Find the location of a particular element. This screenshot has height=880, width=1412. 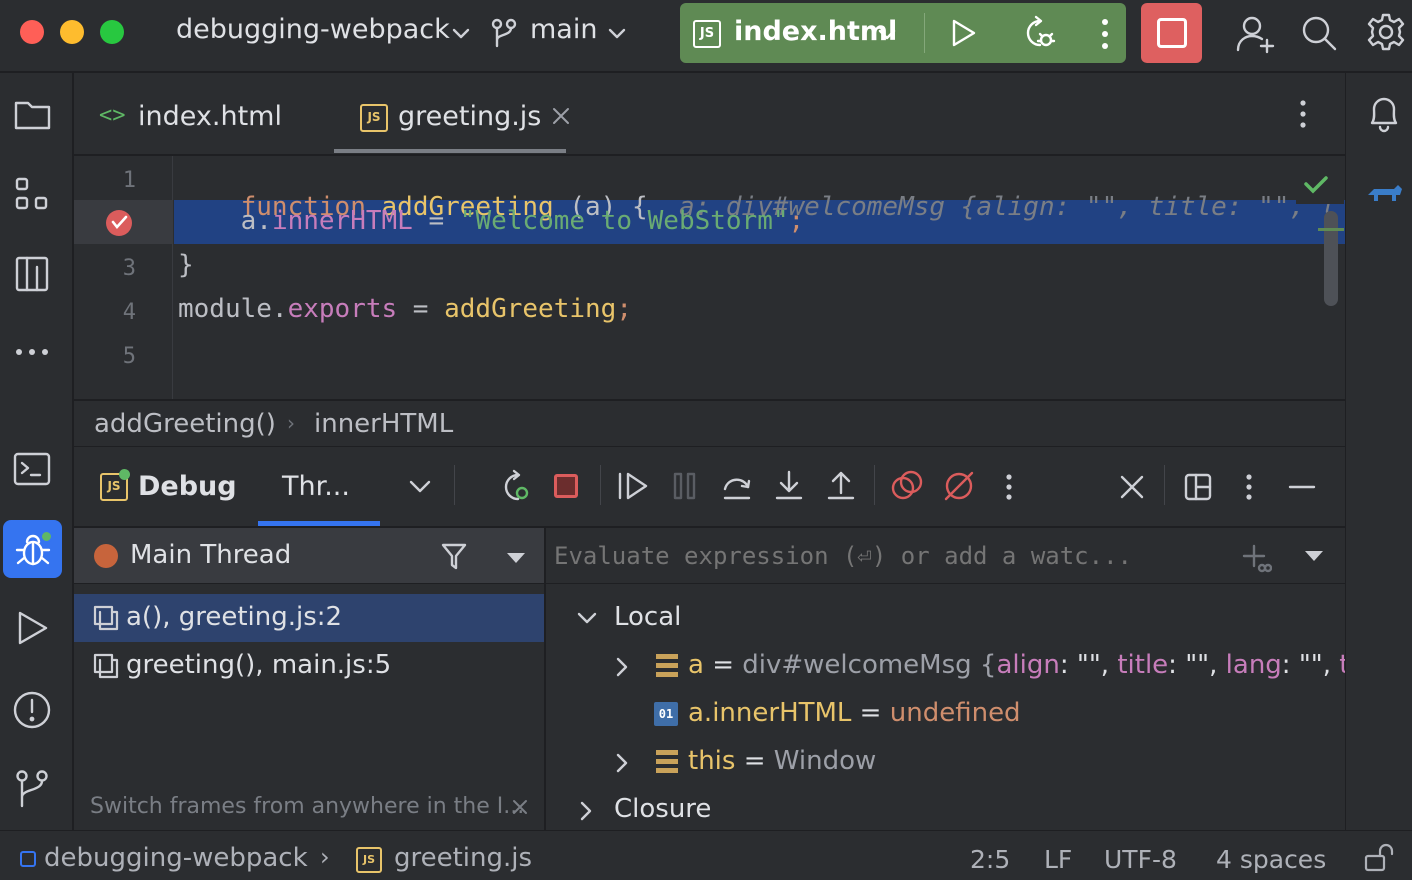

step-out-icon is located at coordinates (841, 485).